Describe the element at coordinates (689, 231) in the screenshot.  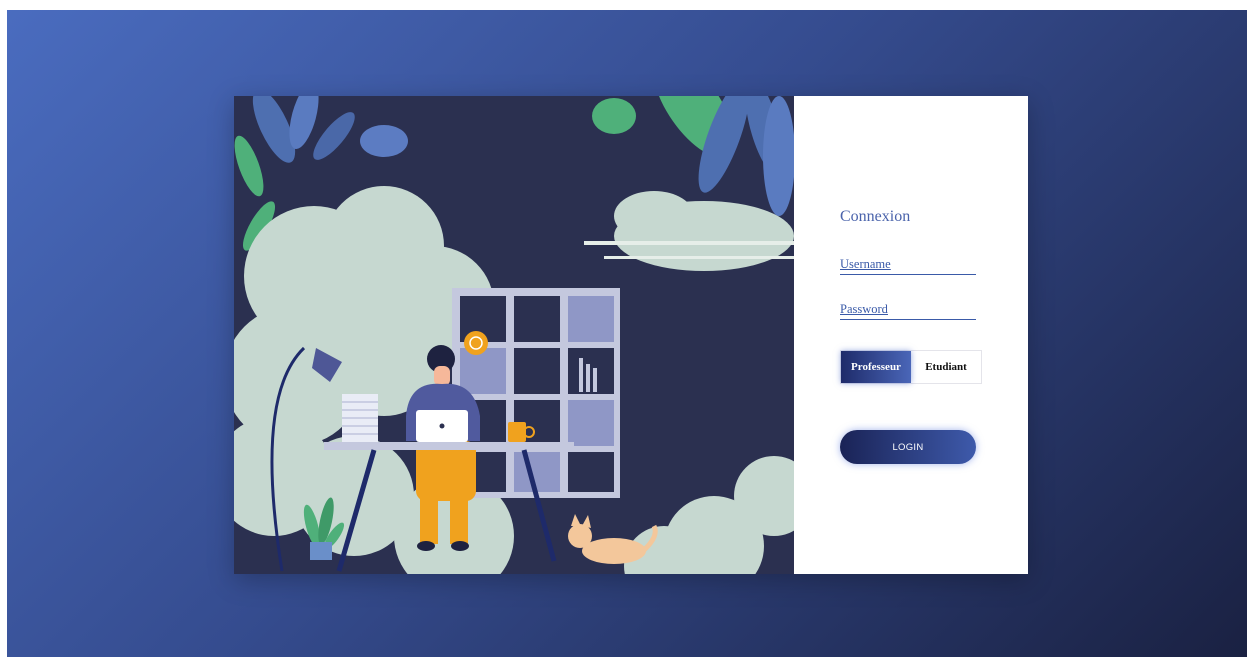
I see `cloud-top-right` at that location.